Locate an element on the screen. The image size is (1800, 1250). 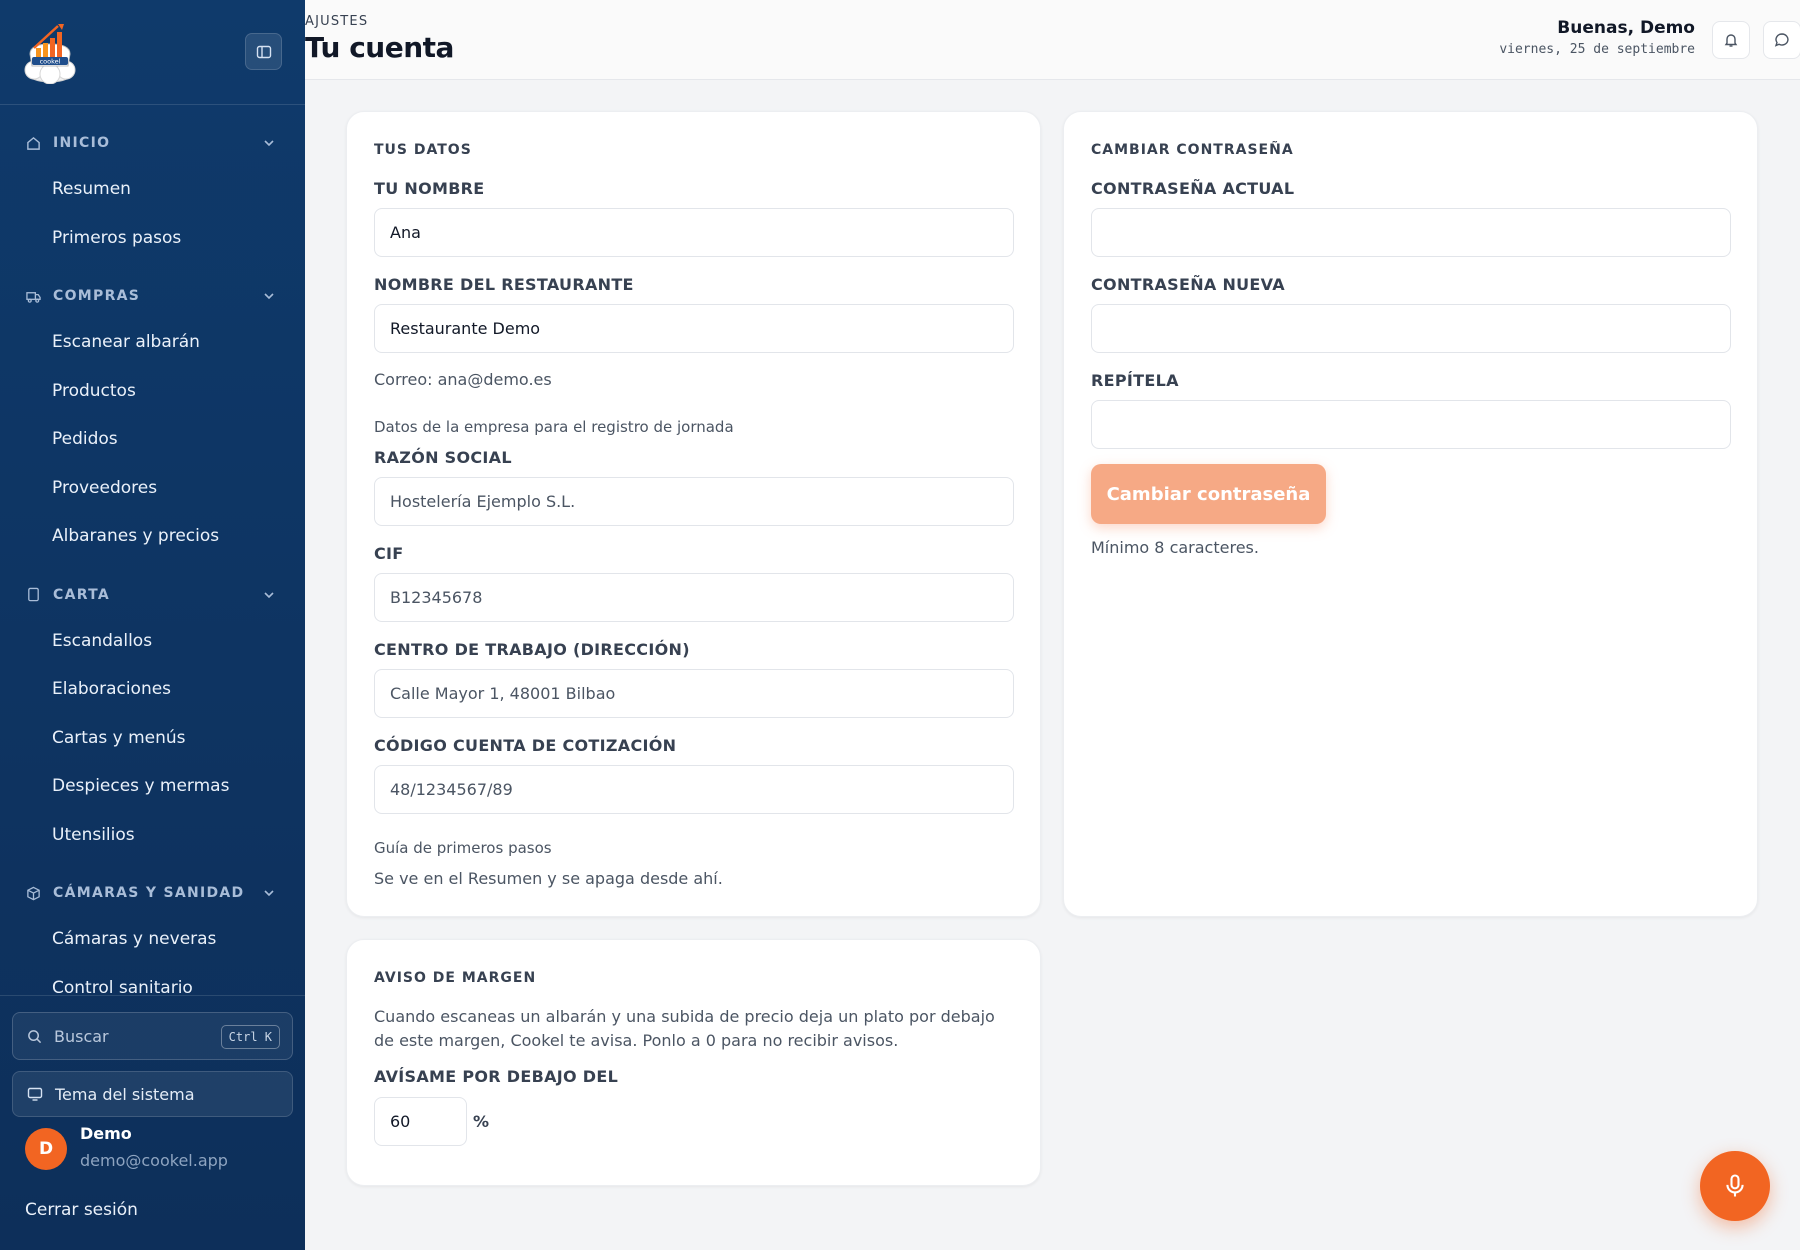
name-label: TU NOMBRE is located at coordinates (429, 188).